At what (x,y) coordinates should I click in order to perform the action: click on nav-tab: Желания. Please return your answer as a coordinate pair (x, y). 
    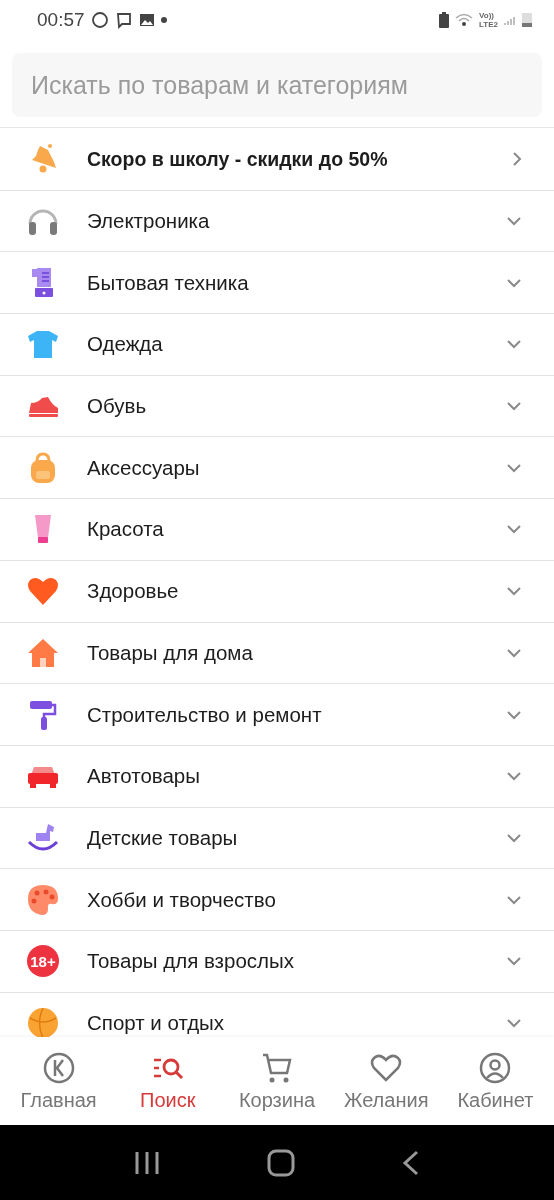
    Looking at the image, I should click on (386, 1081).